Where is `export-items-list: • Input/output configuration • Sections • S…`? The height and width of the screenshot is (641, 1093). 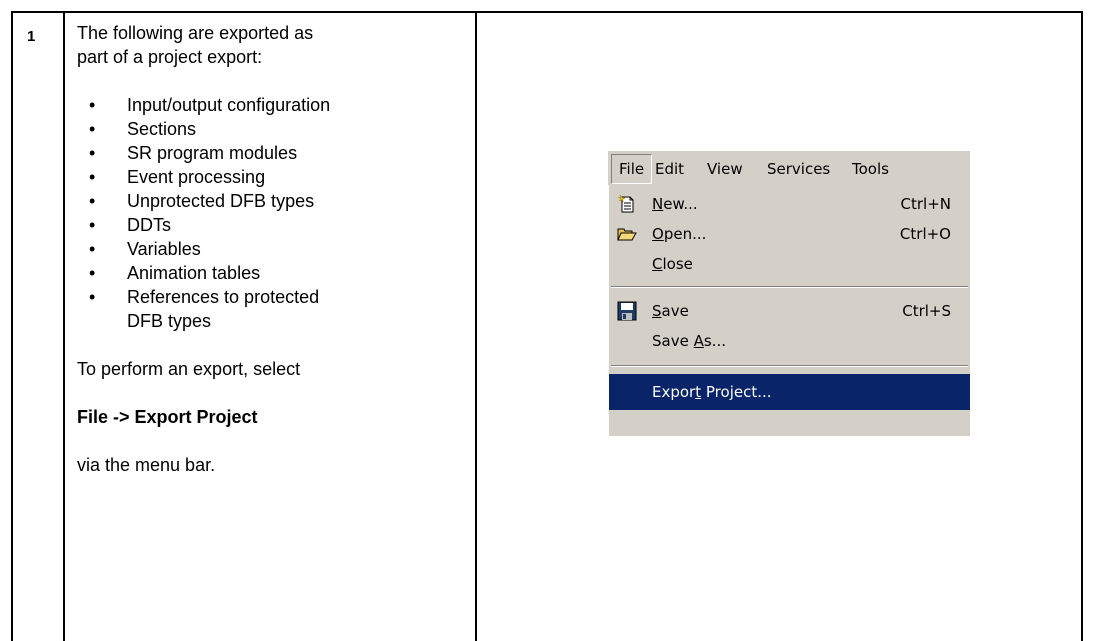
export-items-list: • Input/output configuration • Sections • S… is located at coordinates (269, 213).